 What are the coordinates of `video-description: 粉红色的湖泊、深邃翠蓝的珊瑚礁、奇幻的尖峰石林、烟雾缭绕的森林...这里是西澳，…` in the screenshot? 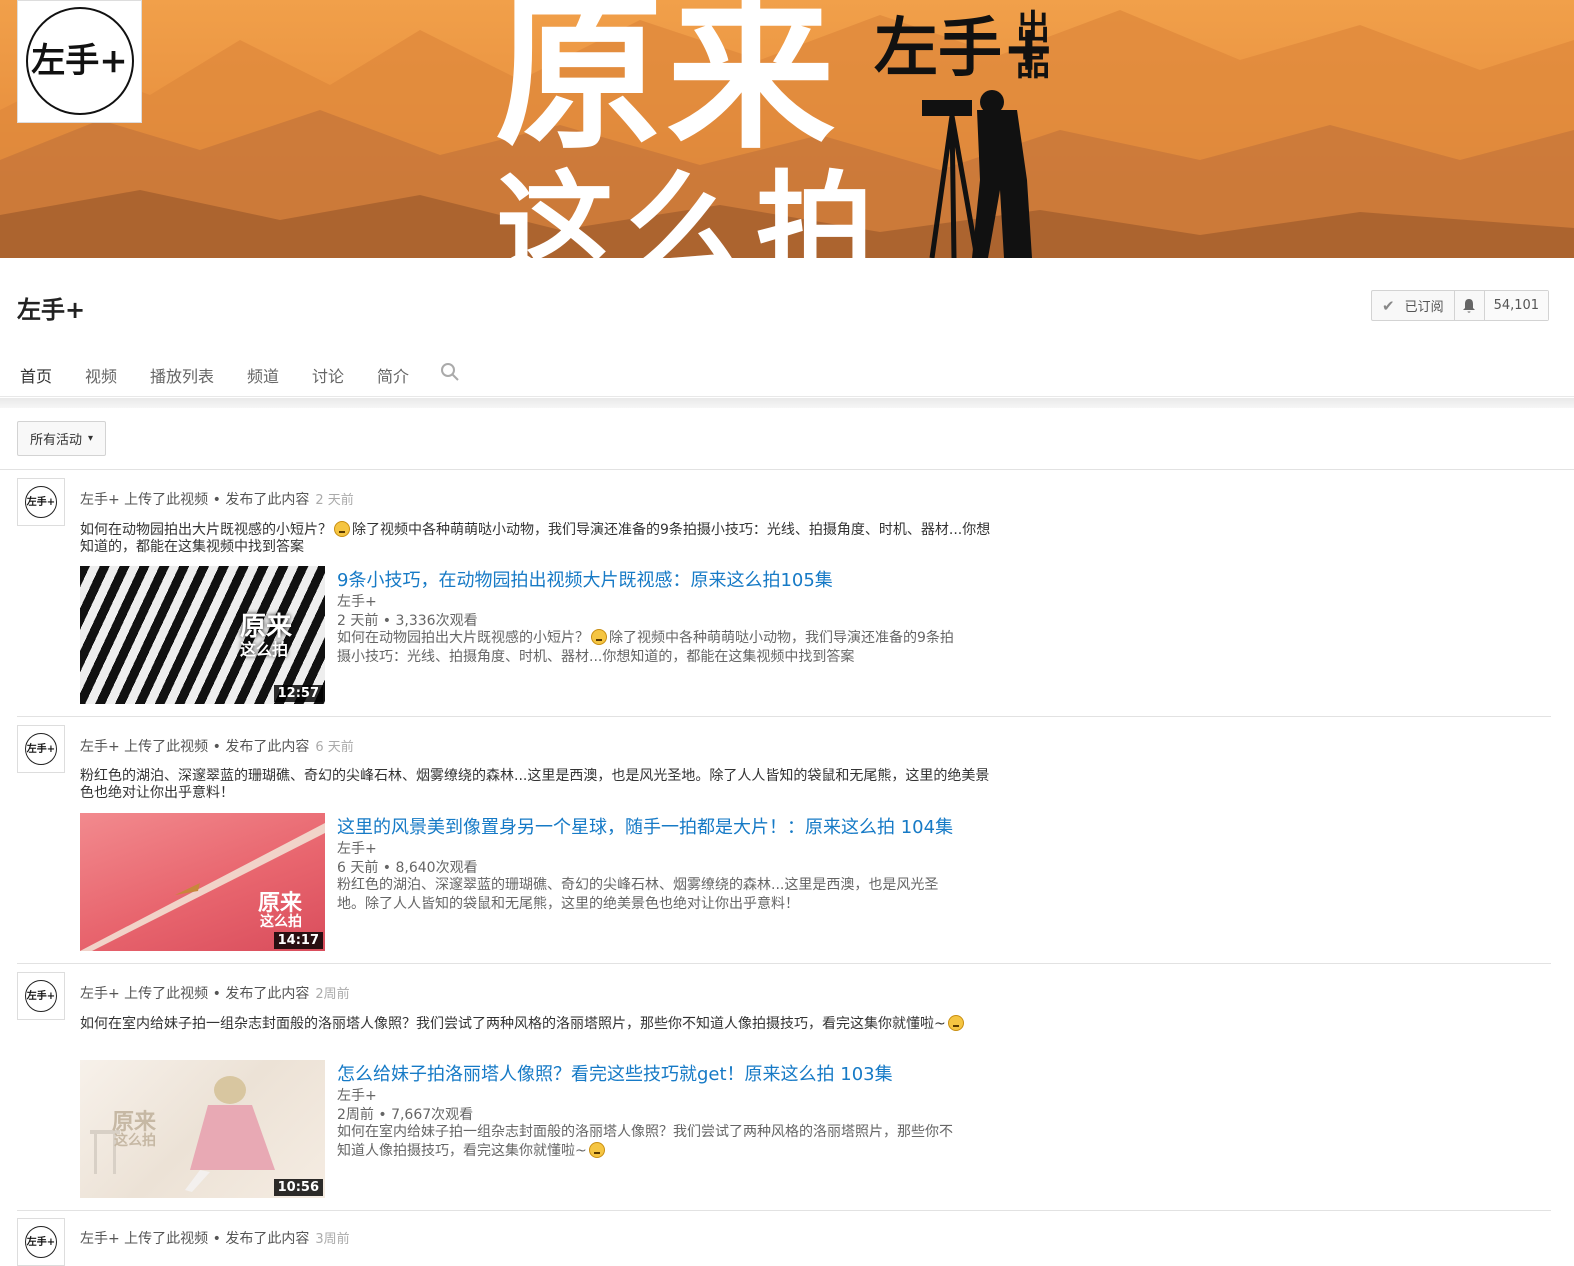 It's located at (638, 894).